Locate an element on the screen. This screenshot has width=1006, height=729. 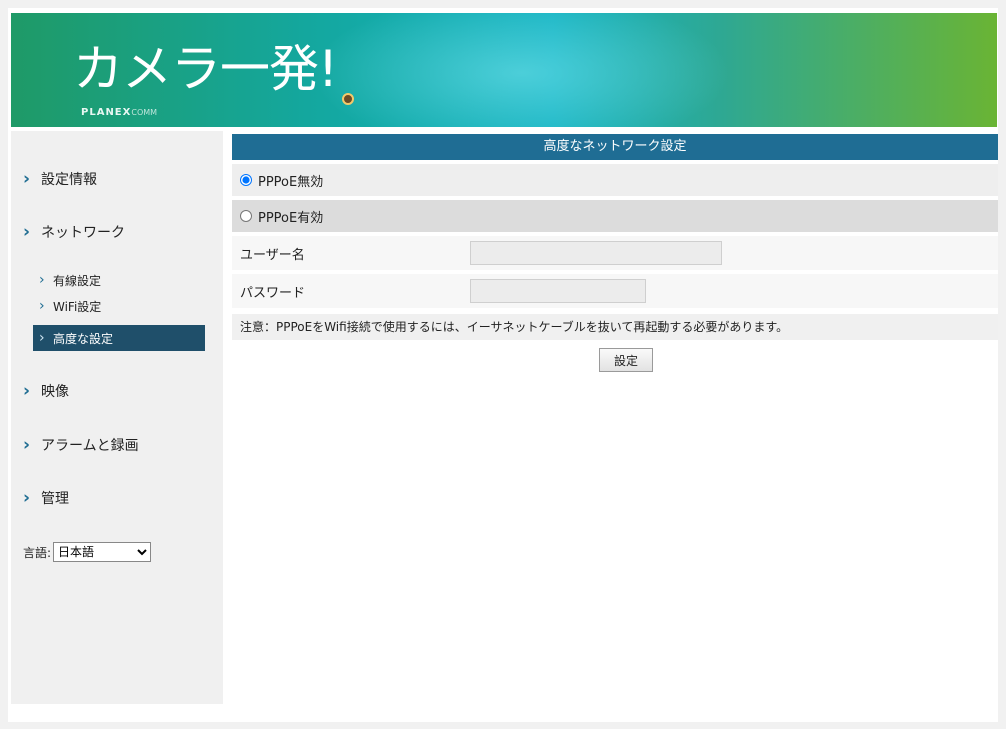
sidebar-item-admin: › 管理 is located at coordinates (46, 498).